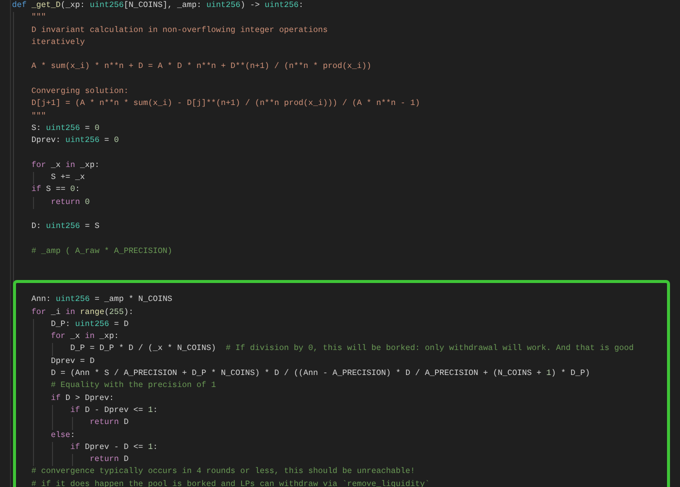  What do you see at coordinates (80, 92) in the screenshot?
I see `code-line: Converging solution:` at bounding box center [80, 92].